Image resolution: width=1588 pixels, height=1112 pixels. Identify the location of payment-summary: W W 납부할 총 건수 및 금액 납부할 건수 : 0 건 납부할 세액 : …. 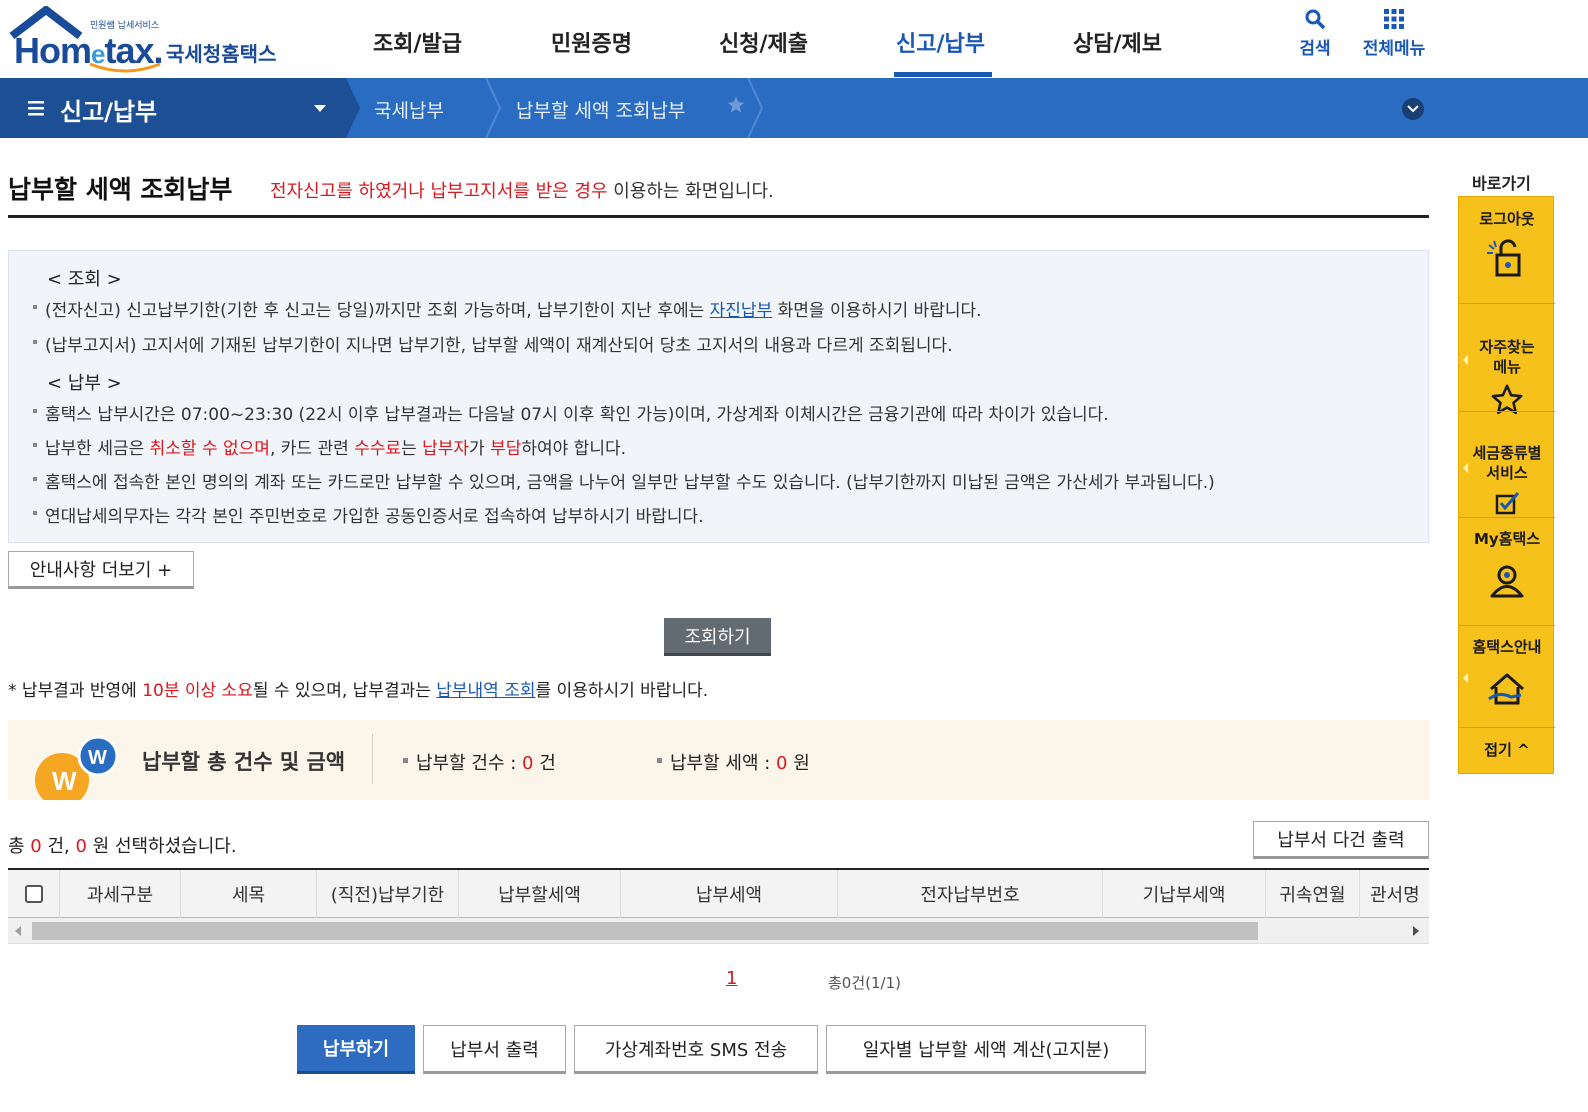
(718, 760).